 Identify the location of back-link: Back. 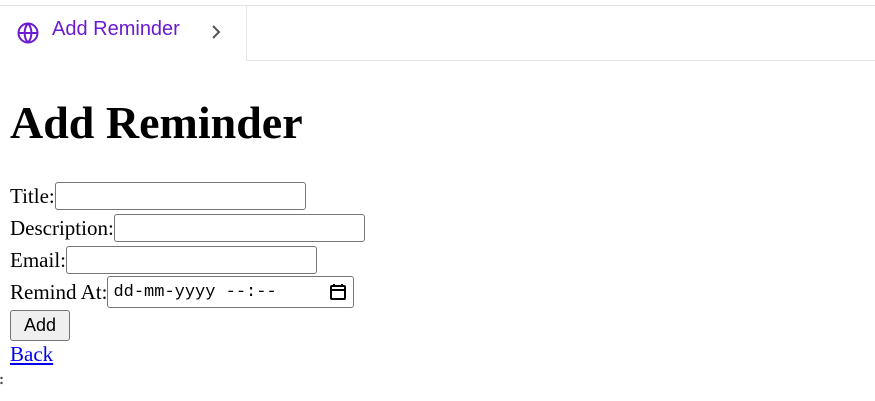
(31, 354).